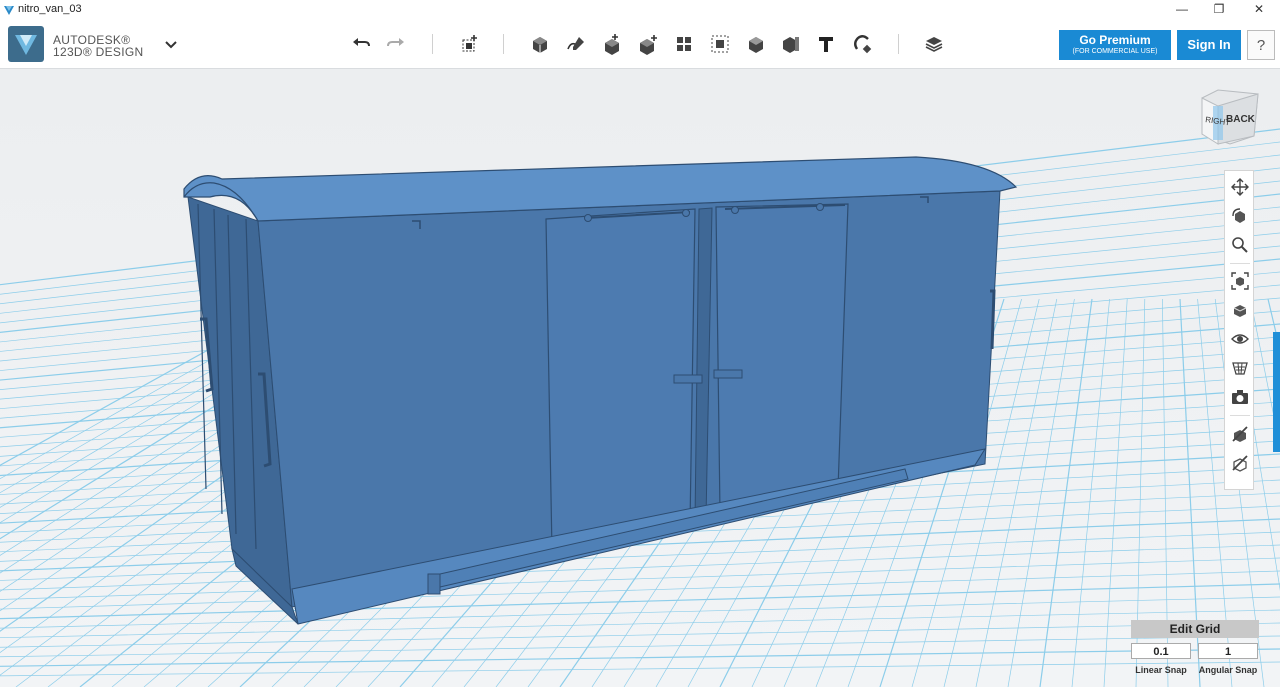 The width and height of the screenshot is (1280, 687). I want to click on visibility-icon, so click(1240, 339).